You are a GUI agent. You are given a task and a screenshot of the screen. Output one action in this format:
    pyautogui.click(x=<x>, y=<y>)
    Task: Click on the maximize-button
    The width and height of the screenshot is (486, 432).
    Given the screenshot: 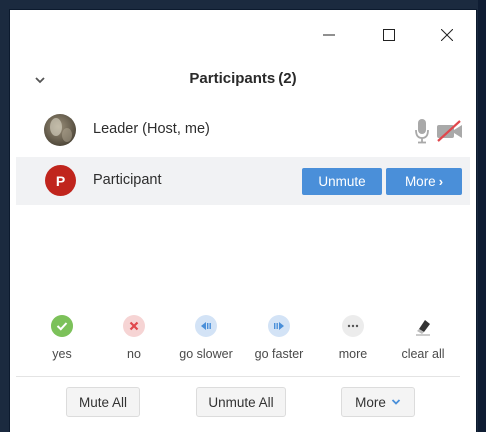 What is the action you would take?
    pyautogui.click(x=389, y=35)
    